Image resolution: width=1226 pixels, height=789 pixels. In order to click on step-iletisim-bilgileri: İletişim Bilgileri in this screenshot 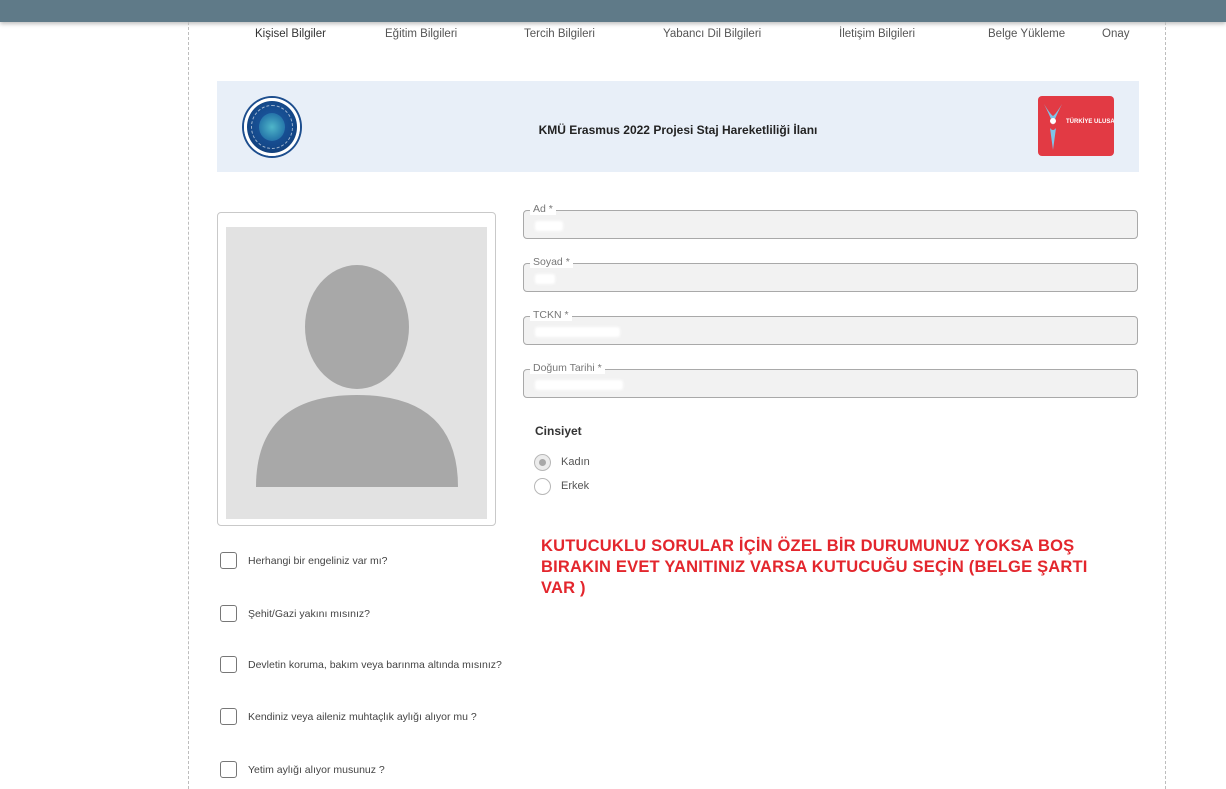, I will do `click(877, 34)`.